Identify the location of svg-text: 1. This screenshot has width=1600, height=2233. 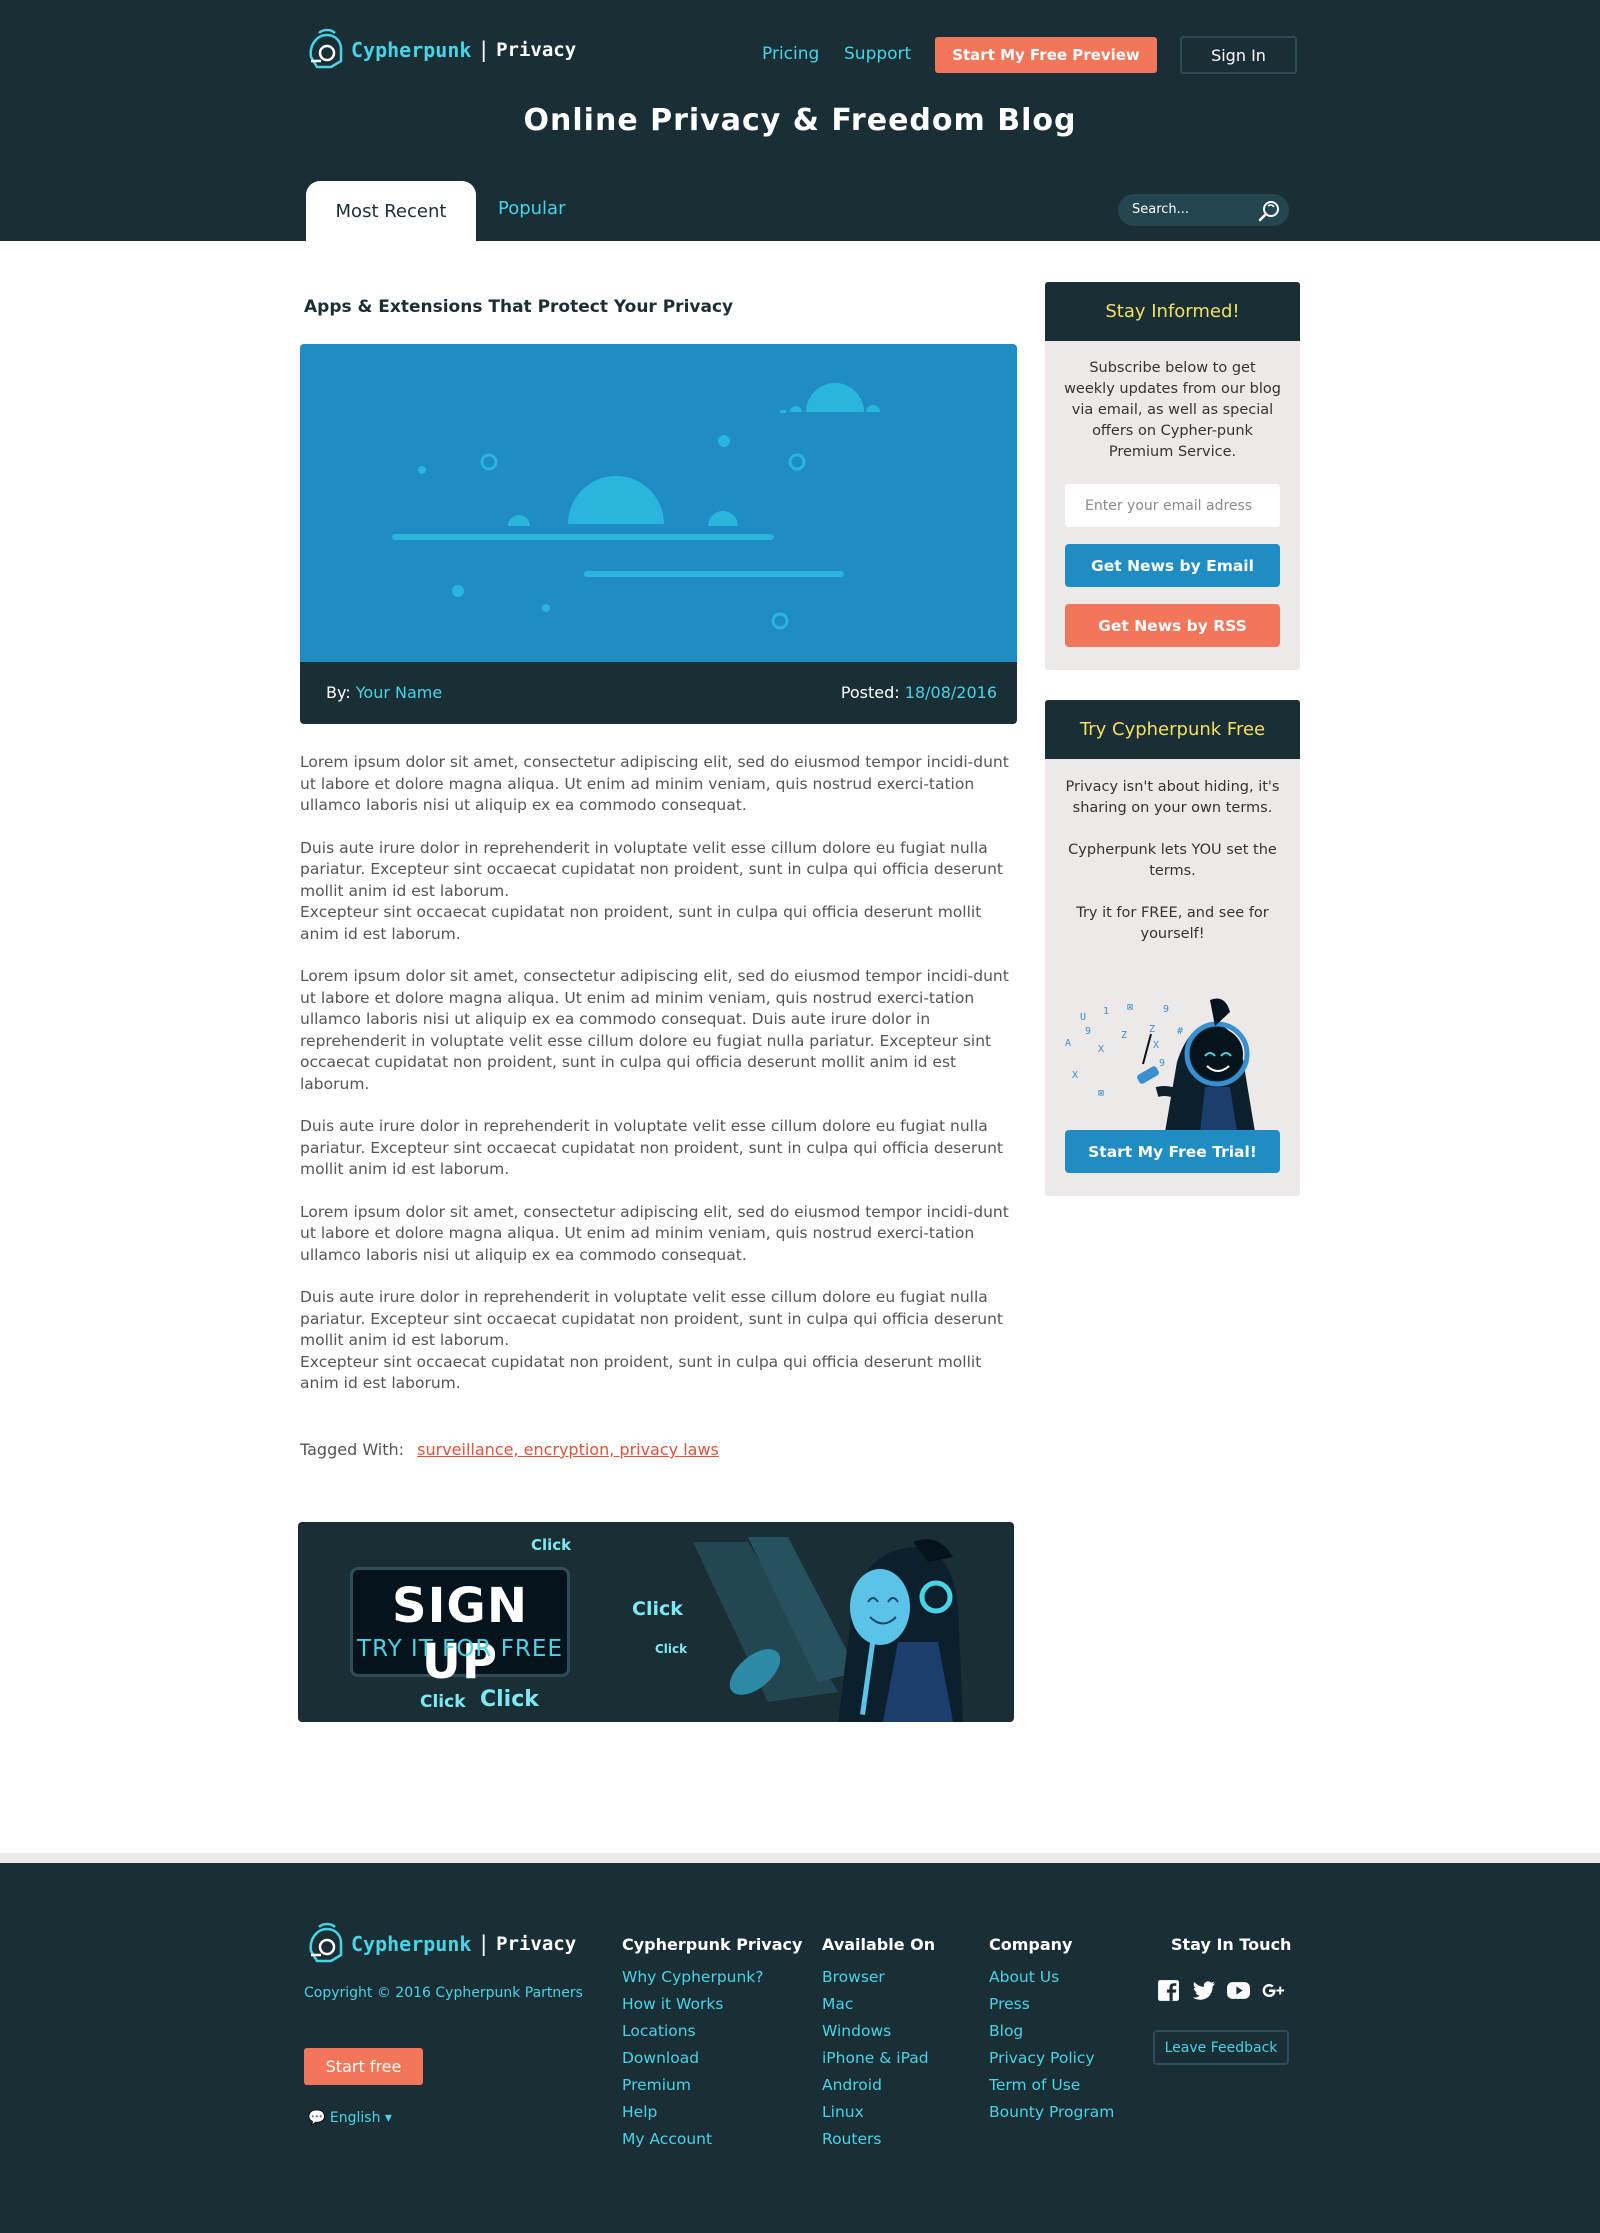
(1106, 1011).